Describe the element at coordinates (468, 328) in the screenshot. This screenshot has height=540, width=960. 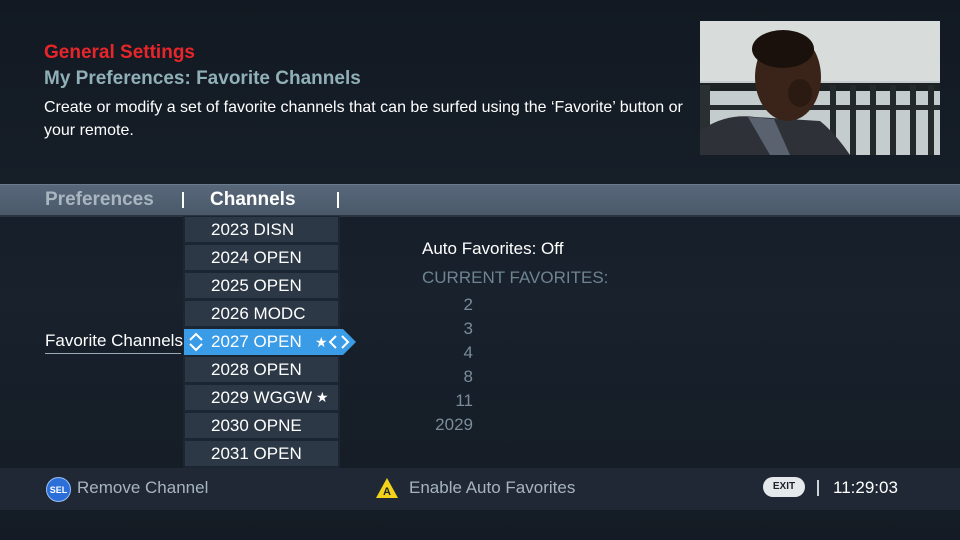
I see `favorite-item: 3` at that location.